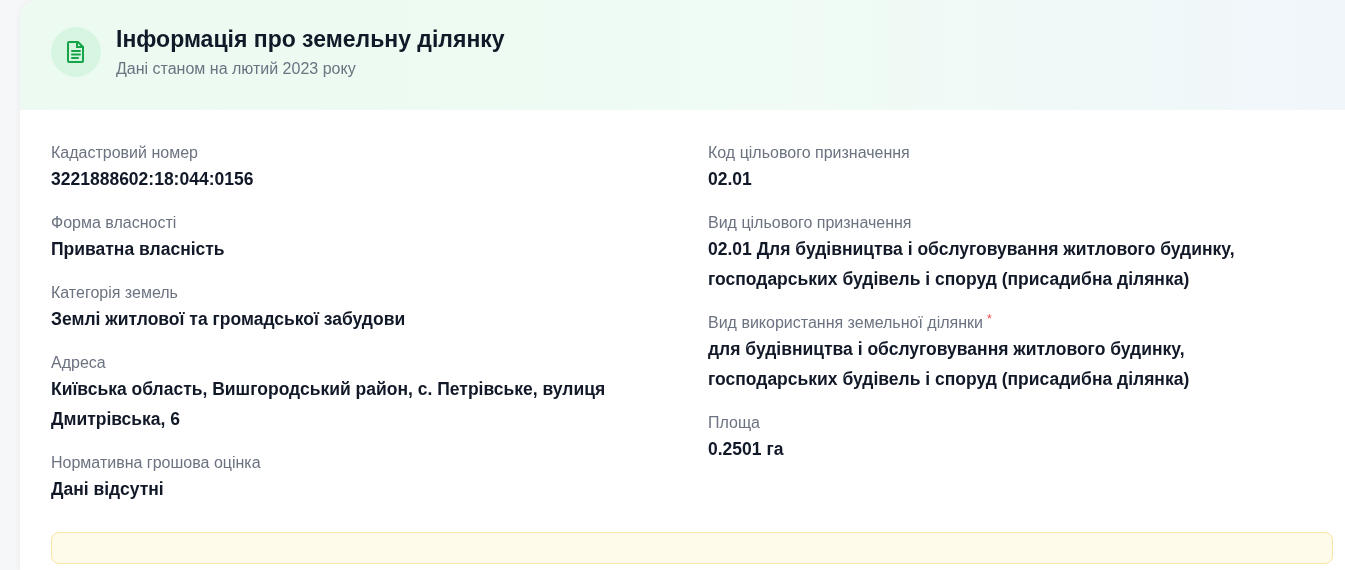 The height and width of the screenshot is (570, 1345). Describe the element at coordinates (730, 179) in the screenshot. I see `field-value: 02.01` at that location.